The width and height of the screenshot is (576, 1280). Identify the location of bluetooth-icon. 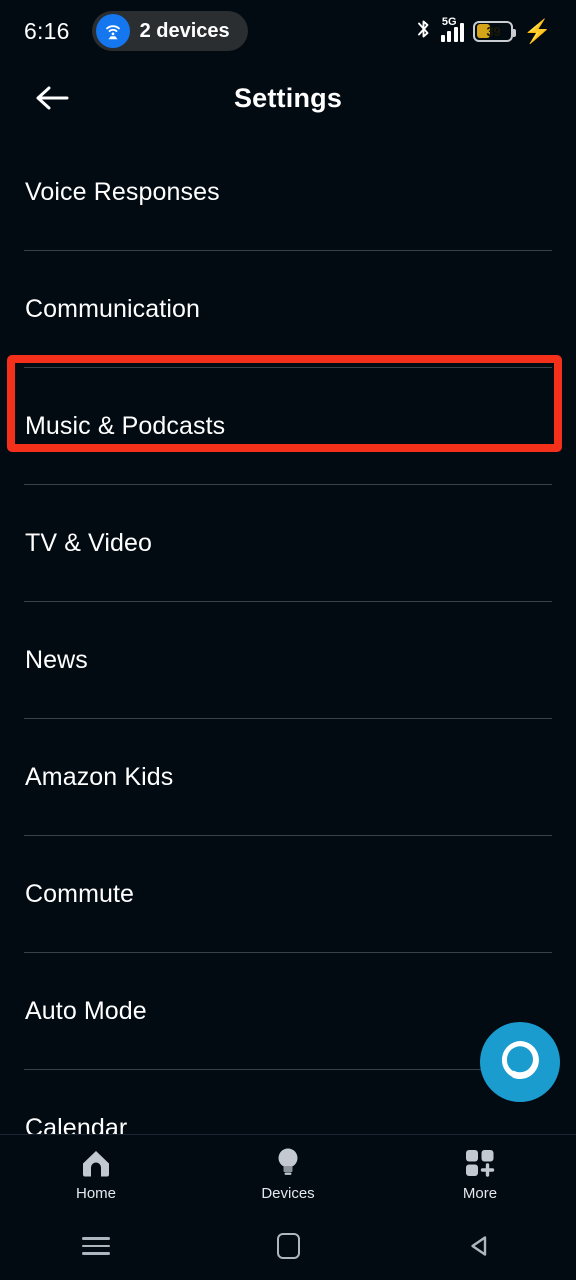
(423, 31).